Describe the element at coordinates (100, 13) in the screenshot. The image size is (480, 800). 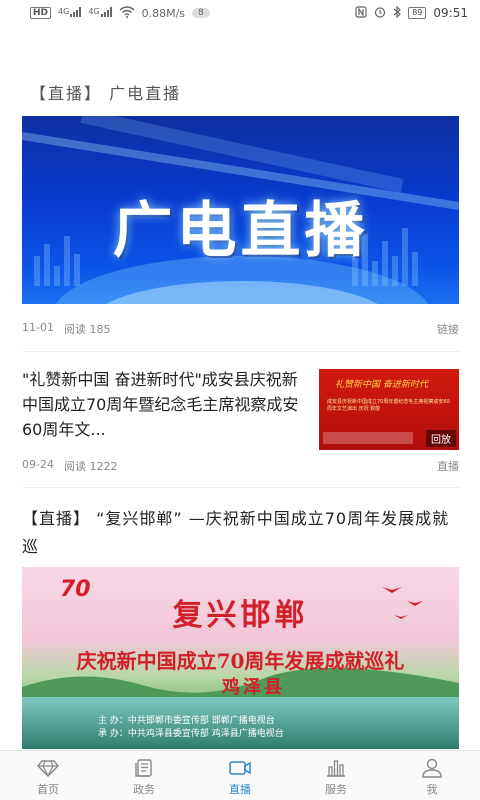
I see `signal-icon-2: 4G` at that location.